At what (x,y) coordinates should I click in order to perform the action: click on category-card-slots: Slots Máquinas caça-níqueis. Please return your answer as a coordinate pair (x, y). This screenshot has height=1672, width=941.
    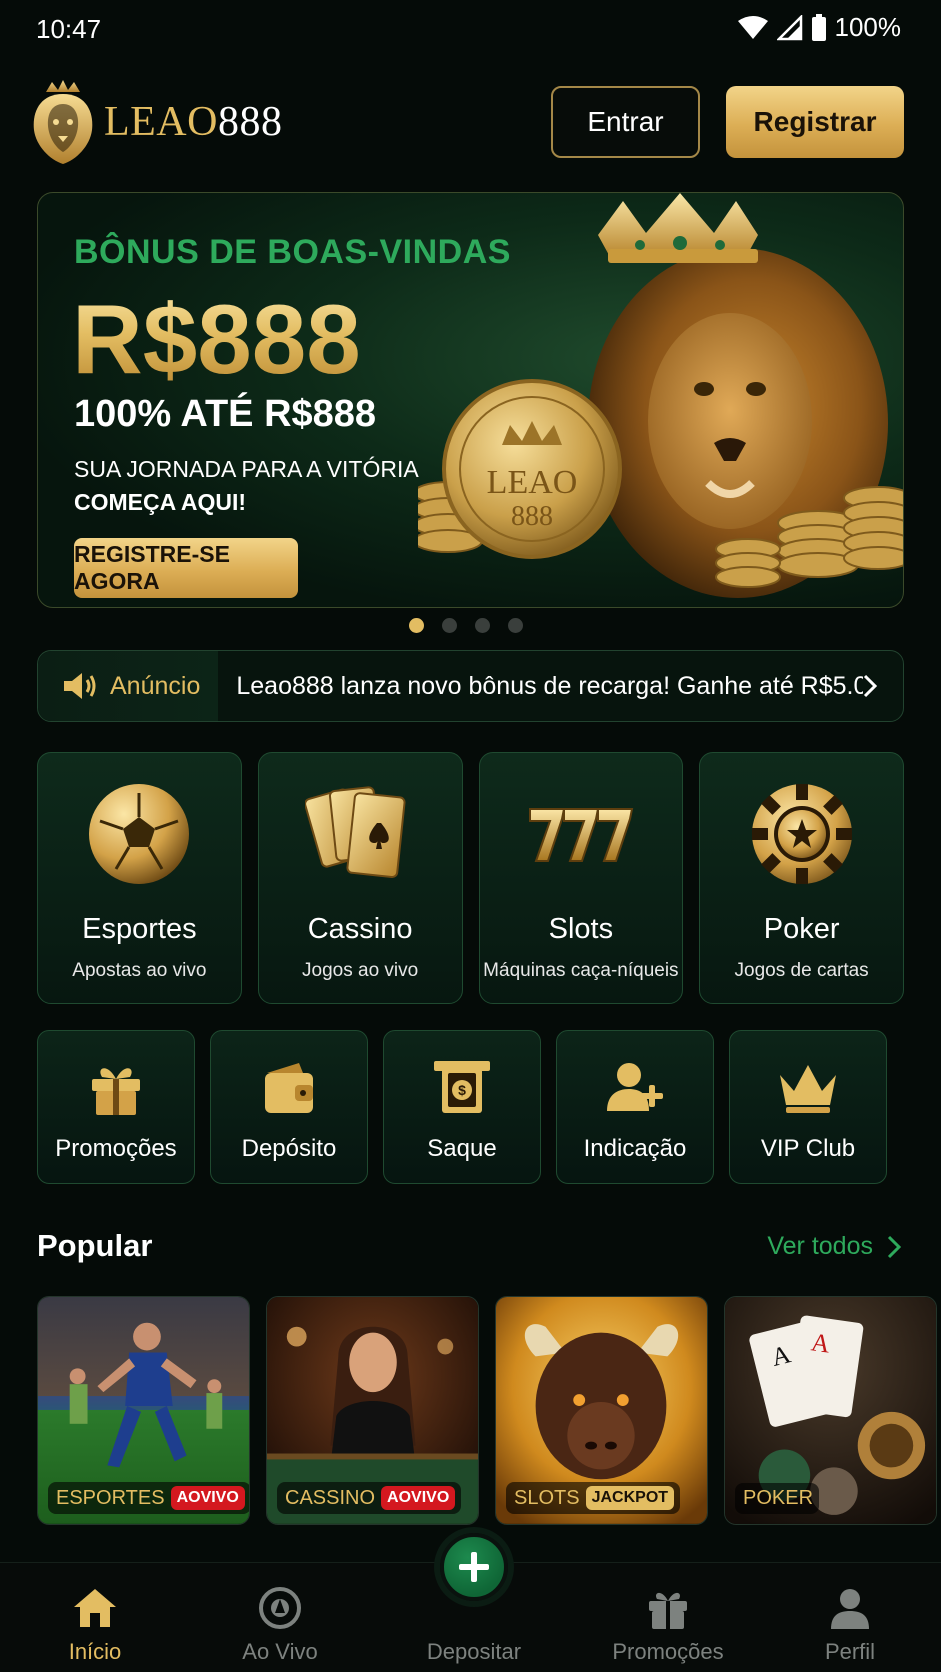
    Looking at the image, I should click on (581, 878).